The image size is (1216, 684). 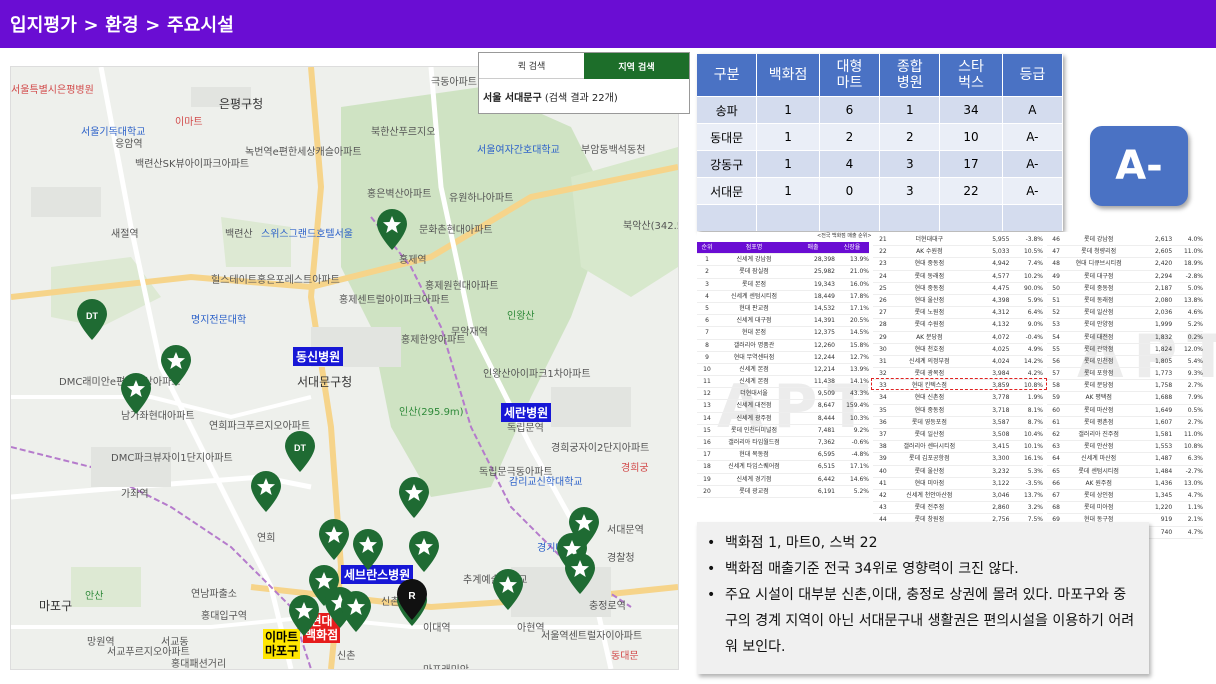 What do you see at coordinates (727, 75) in the screenshot?
I see `column-header: 구분` at bounding box center [727, 75].